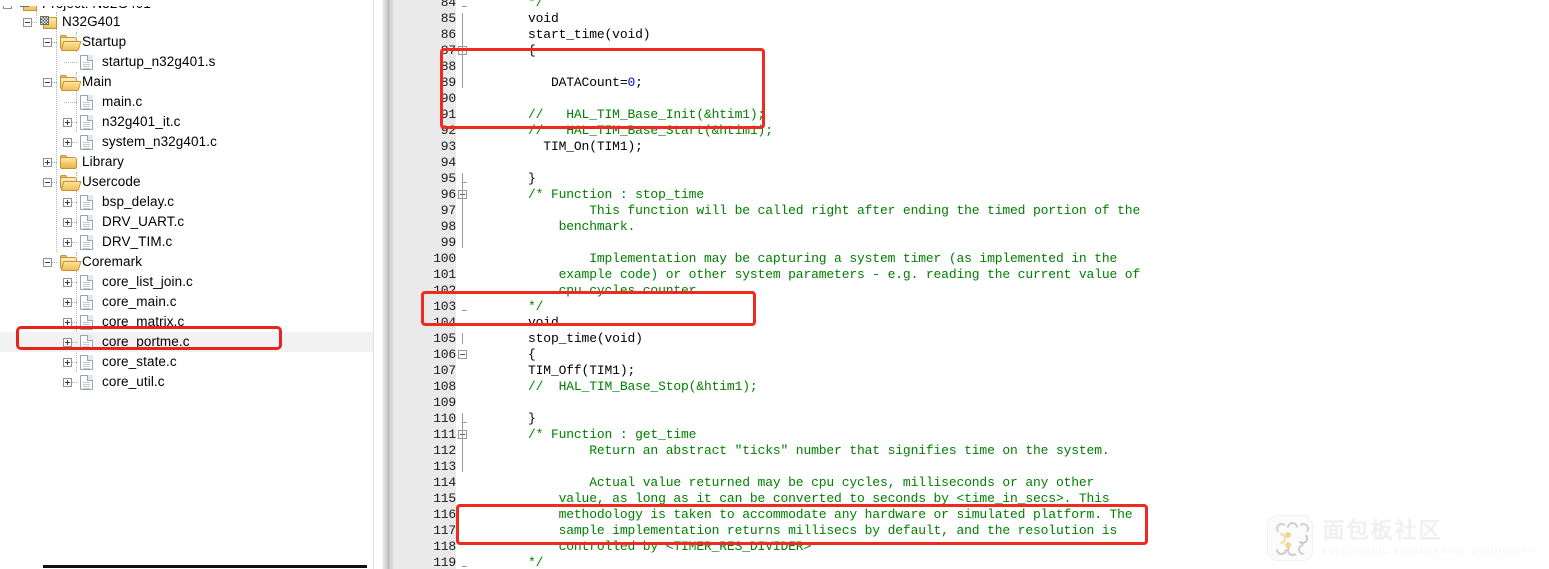  I want to click on code-line: cpu cycles counter., so click(616, 291).